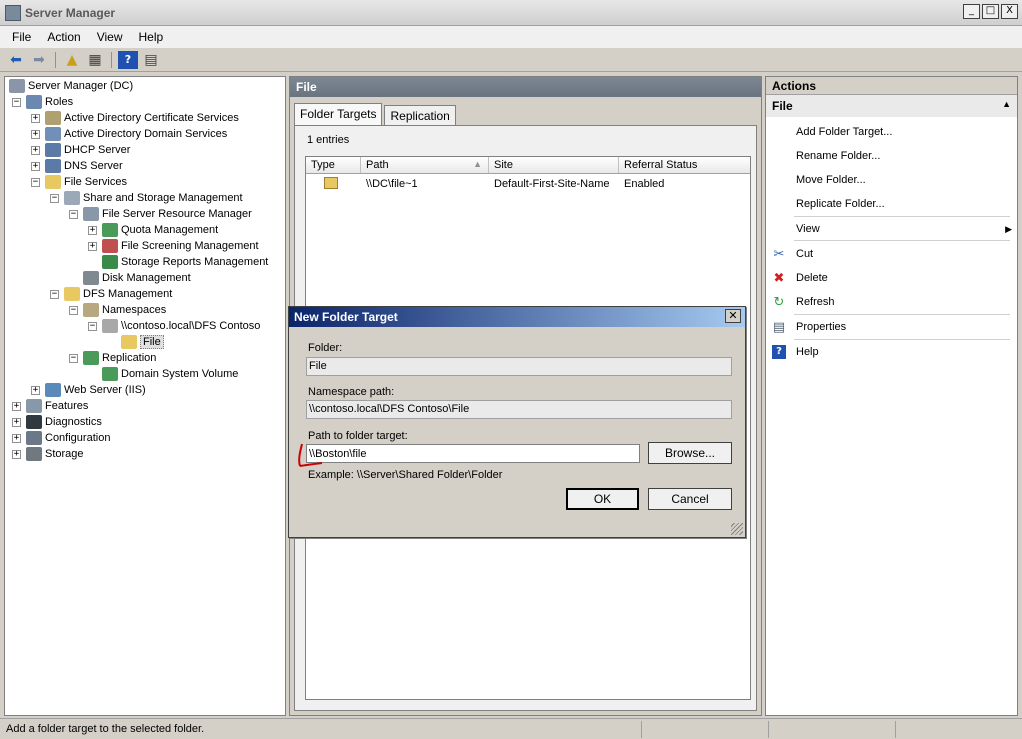 This screenshot has width=1022, height=739. I want to click on menu-view: View, so click(110, 37).